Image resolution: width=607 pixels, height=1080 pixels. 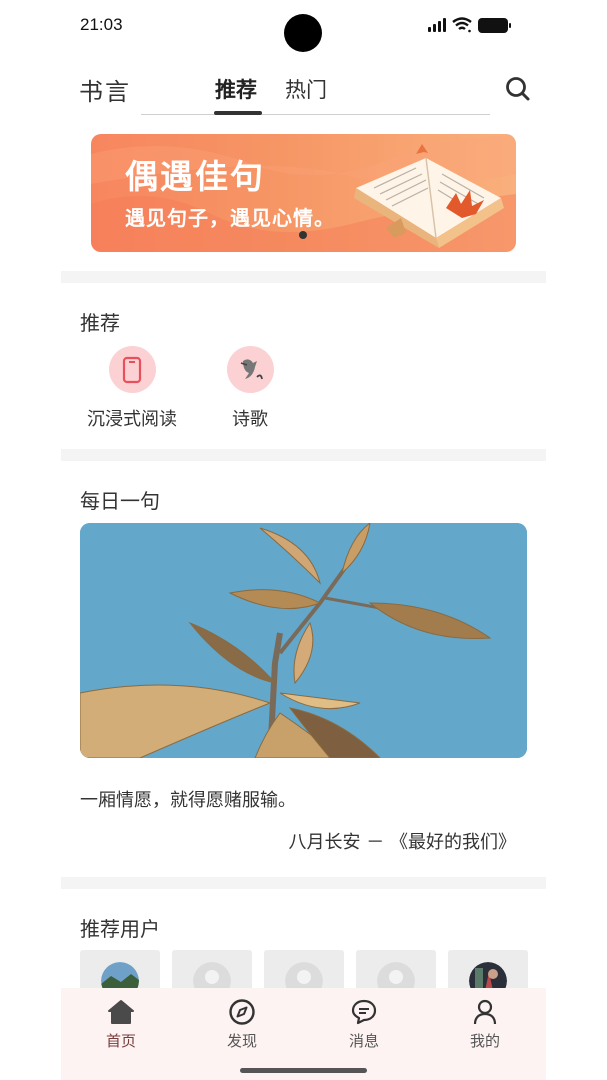 I want to click on home-indicator, so click(x=303, y=1070).